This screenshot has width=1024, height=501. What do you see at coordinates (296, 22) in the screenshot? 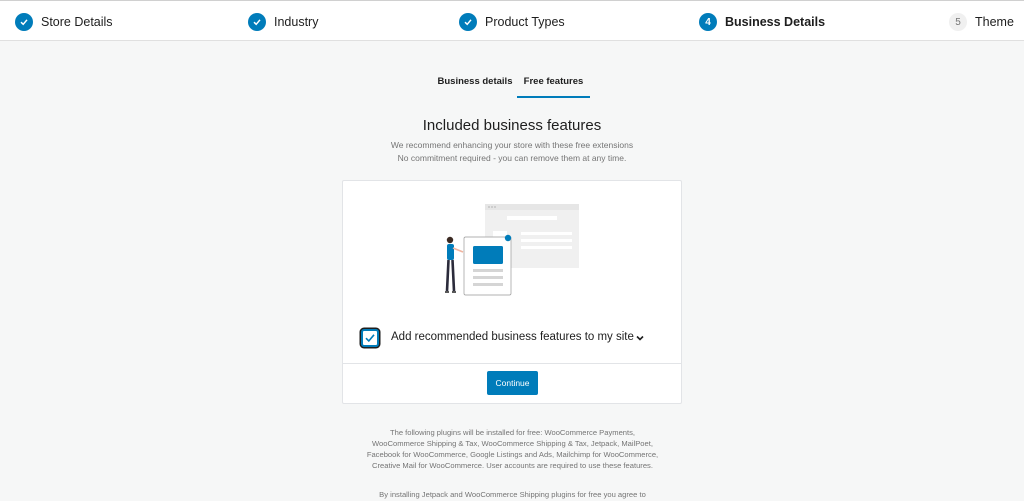
I see `step-label: Industry` at bounding box center [296, 22].